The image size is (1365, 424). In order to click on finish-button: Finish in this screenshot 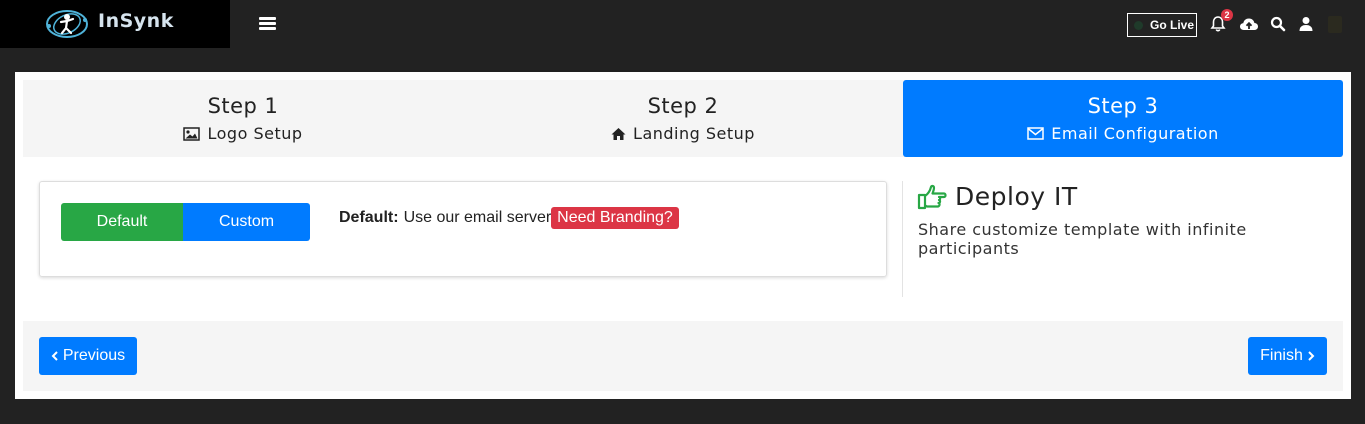, I will do `click(1287, 356)`.